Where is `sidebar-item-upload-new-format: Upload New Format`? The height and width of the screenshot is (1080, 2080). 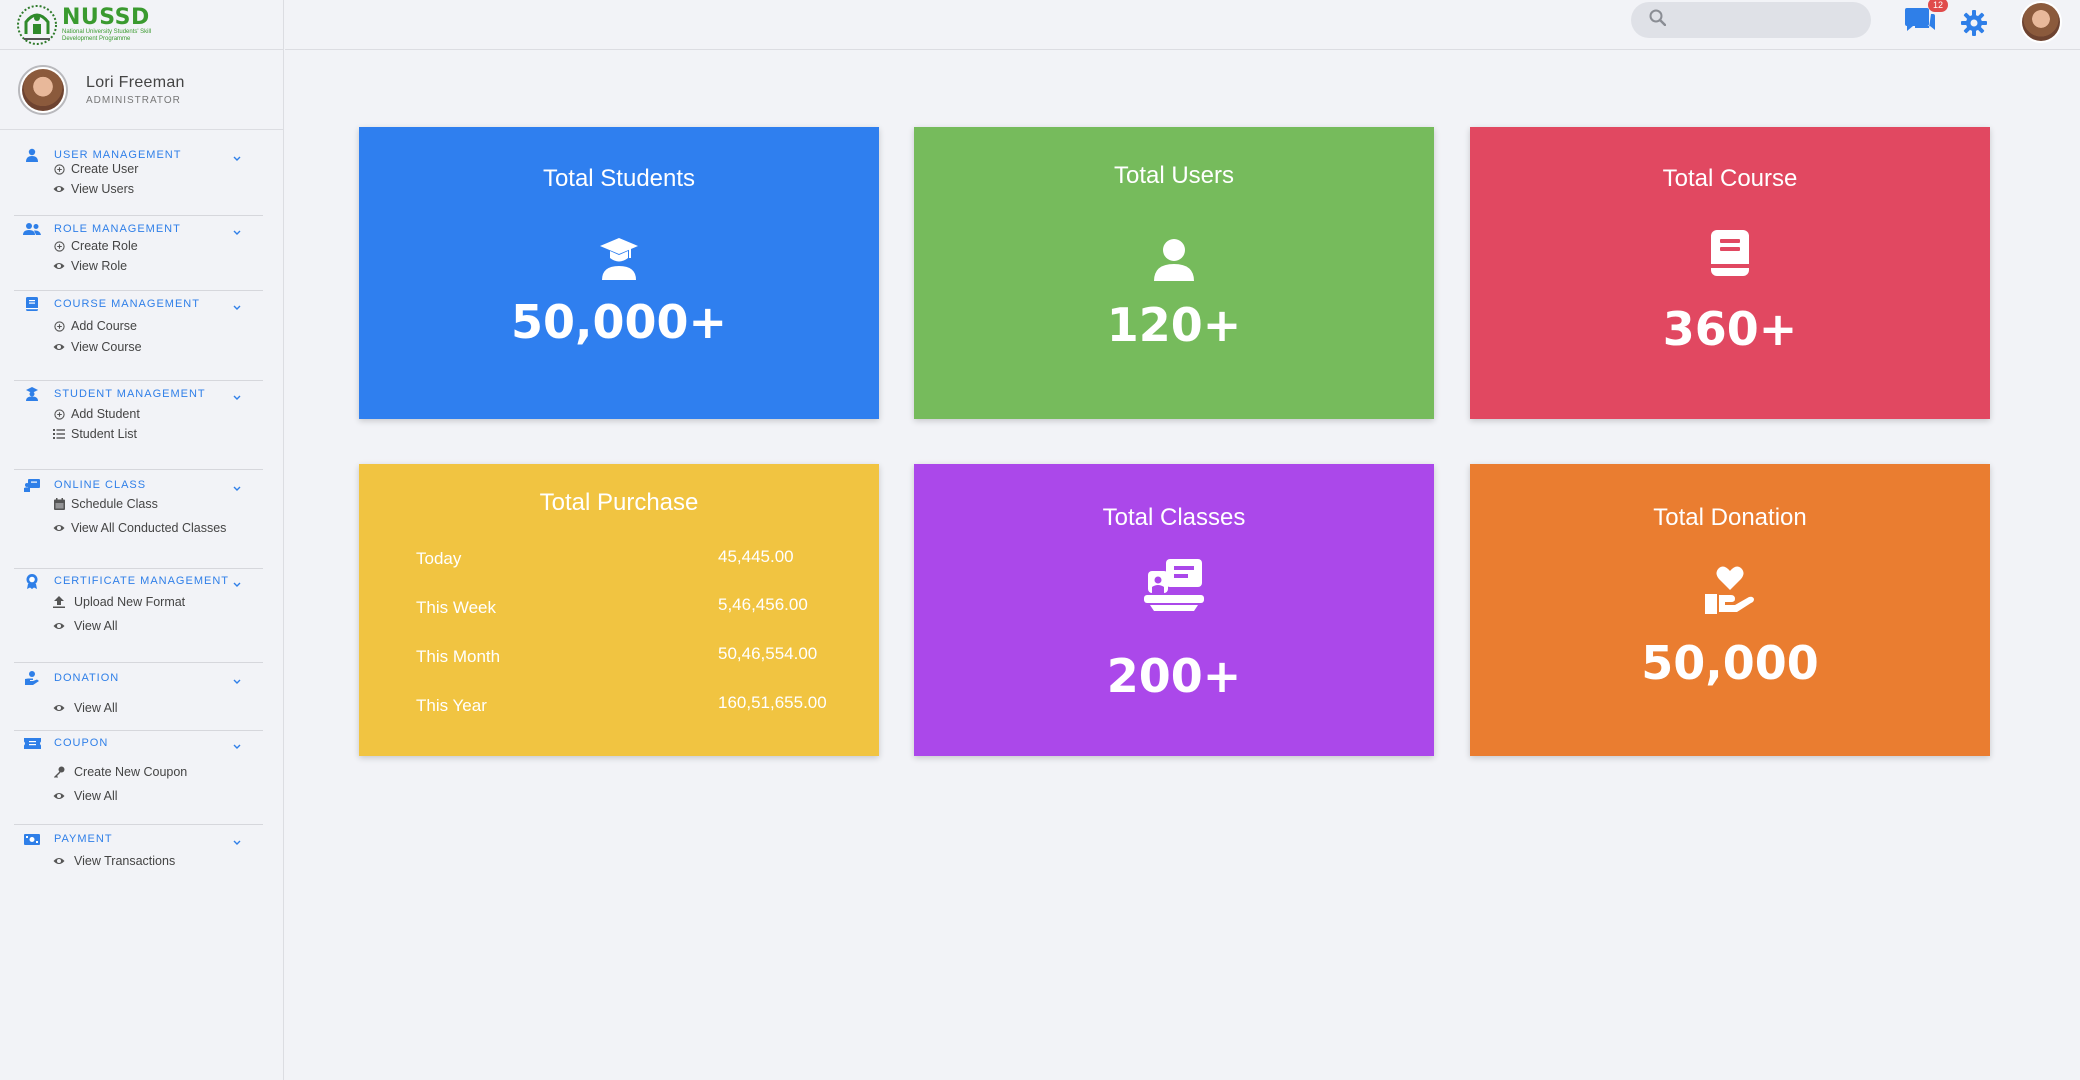
sidebar-item-upload-new-format: Upload New Format is located at coordinates (119, 602).